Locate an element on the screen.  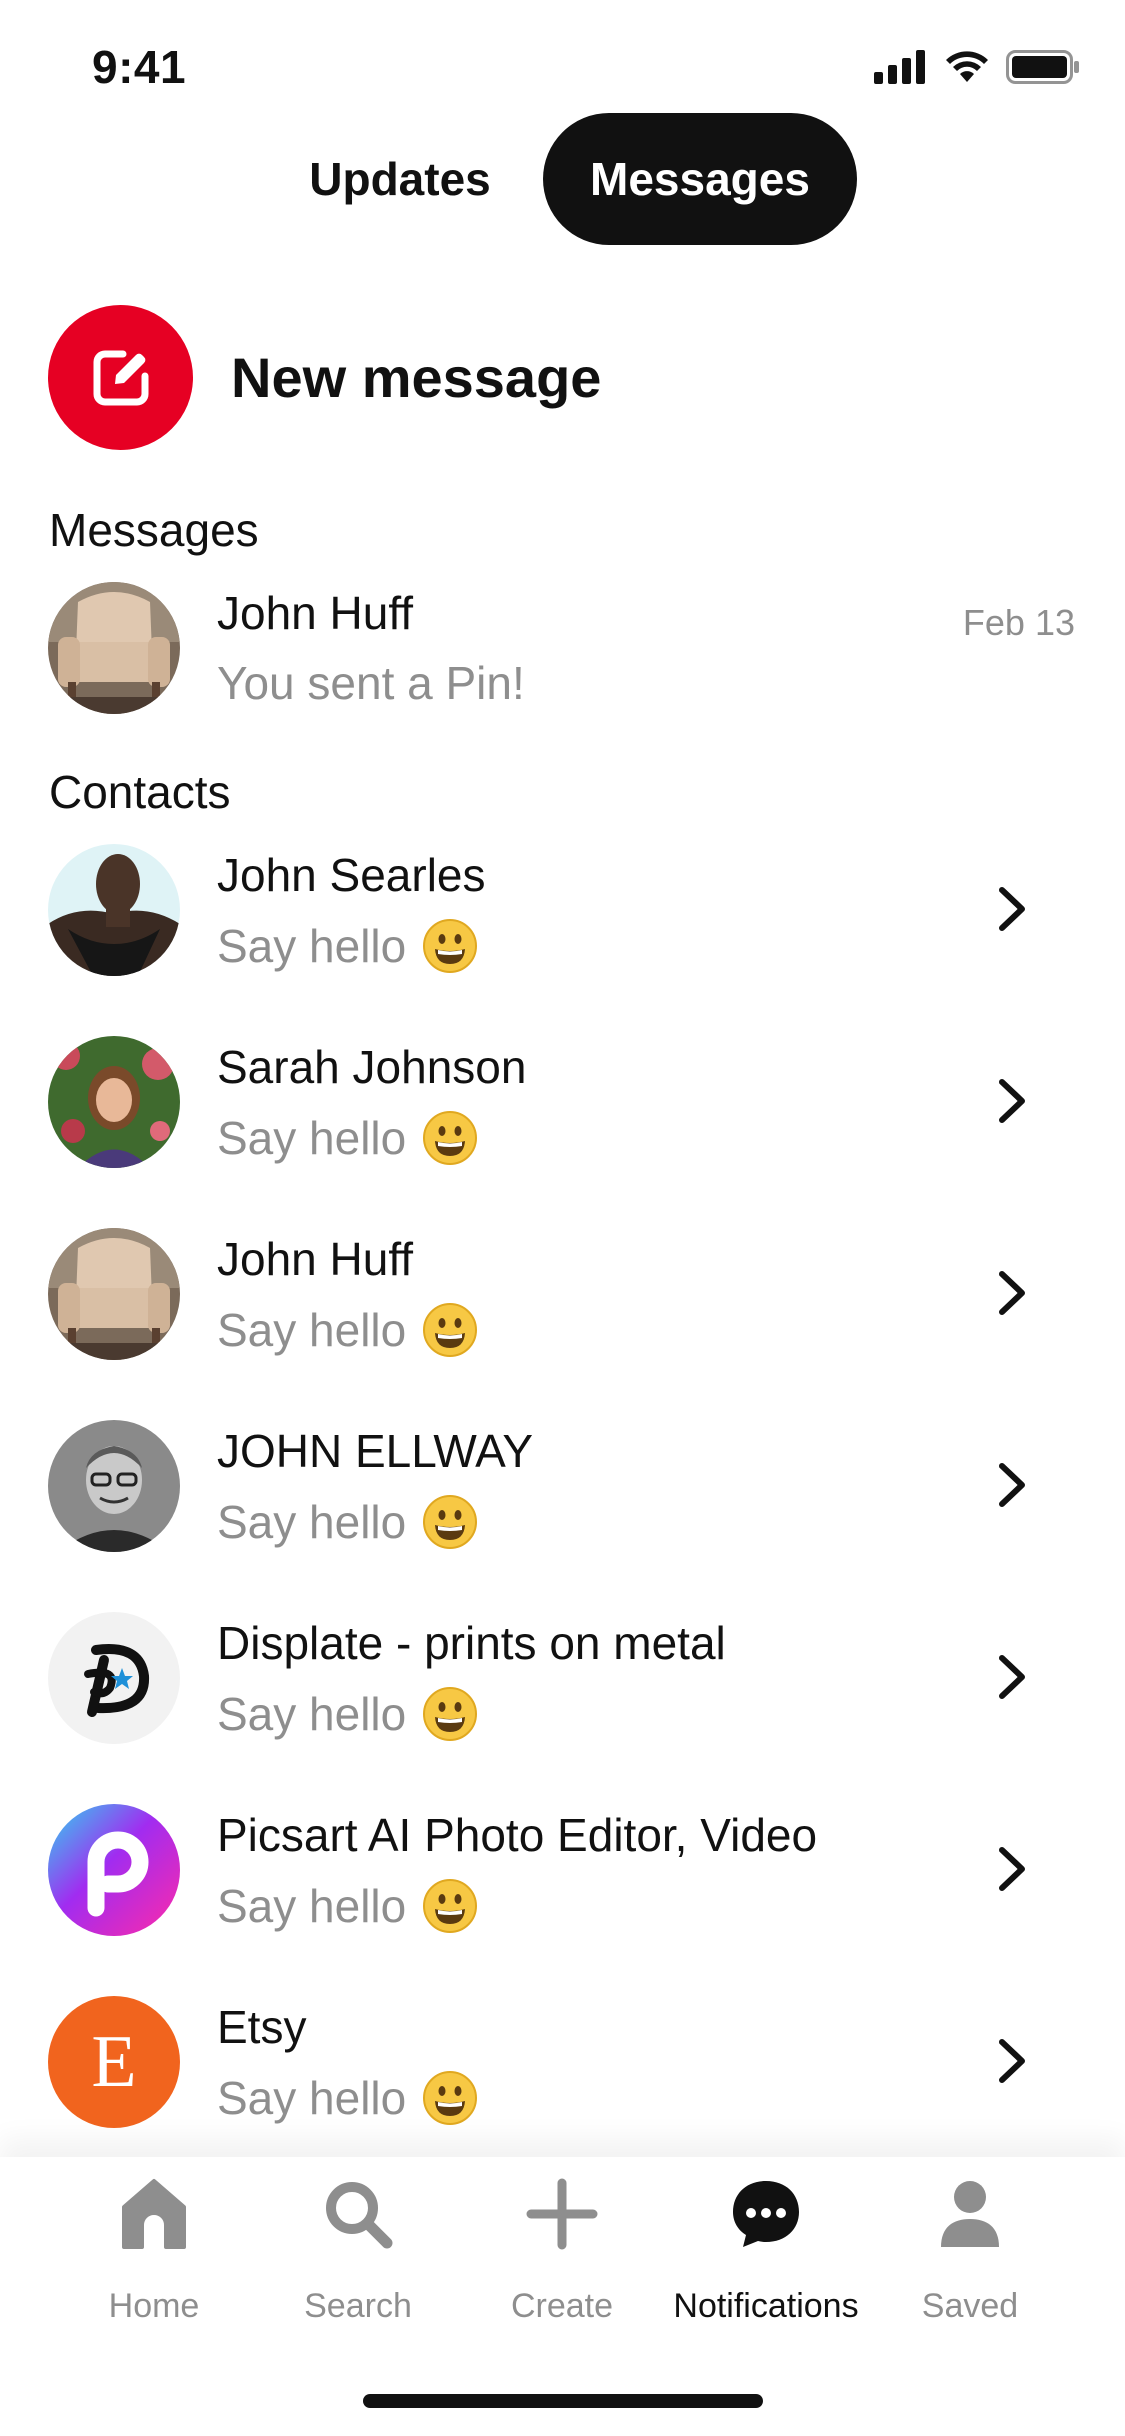
new-message-label: New message is located at coordinates (416, 377).